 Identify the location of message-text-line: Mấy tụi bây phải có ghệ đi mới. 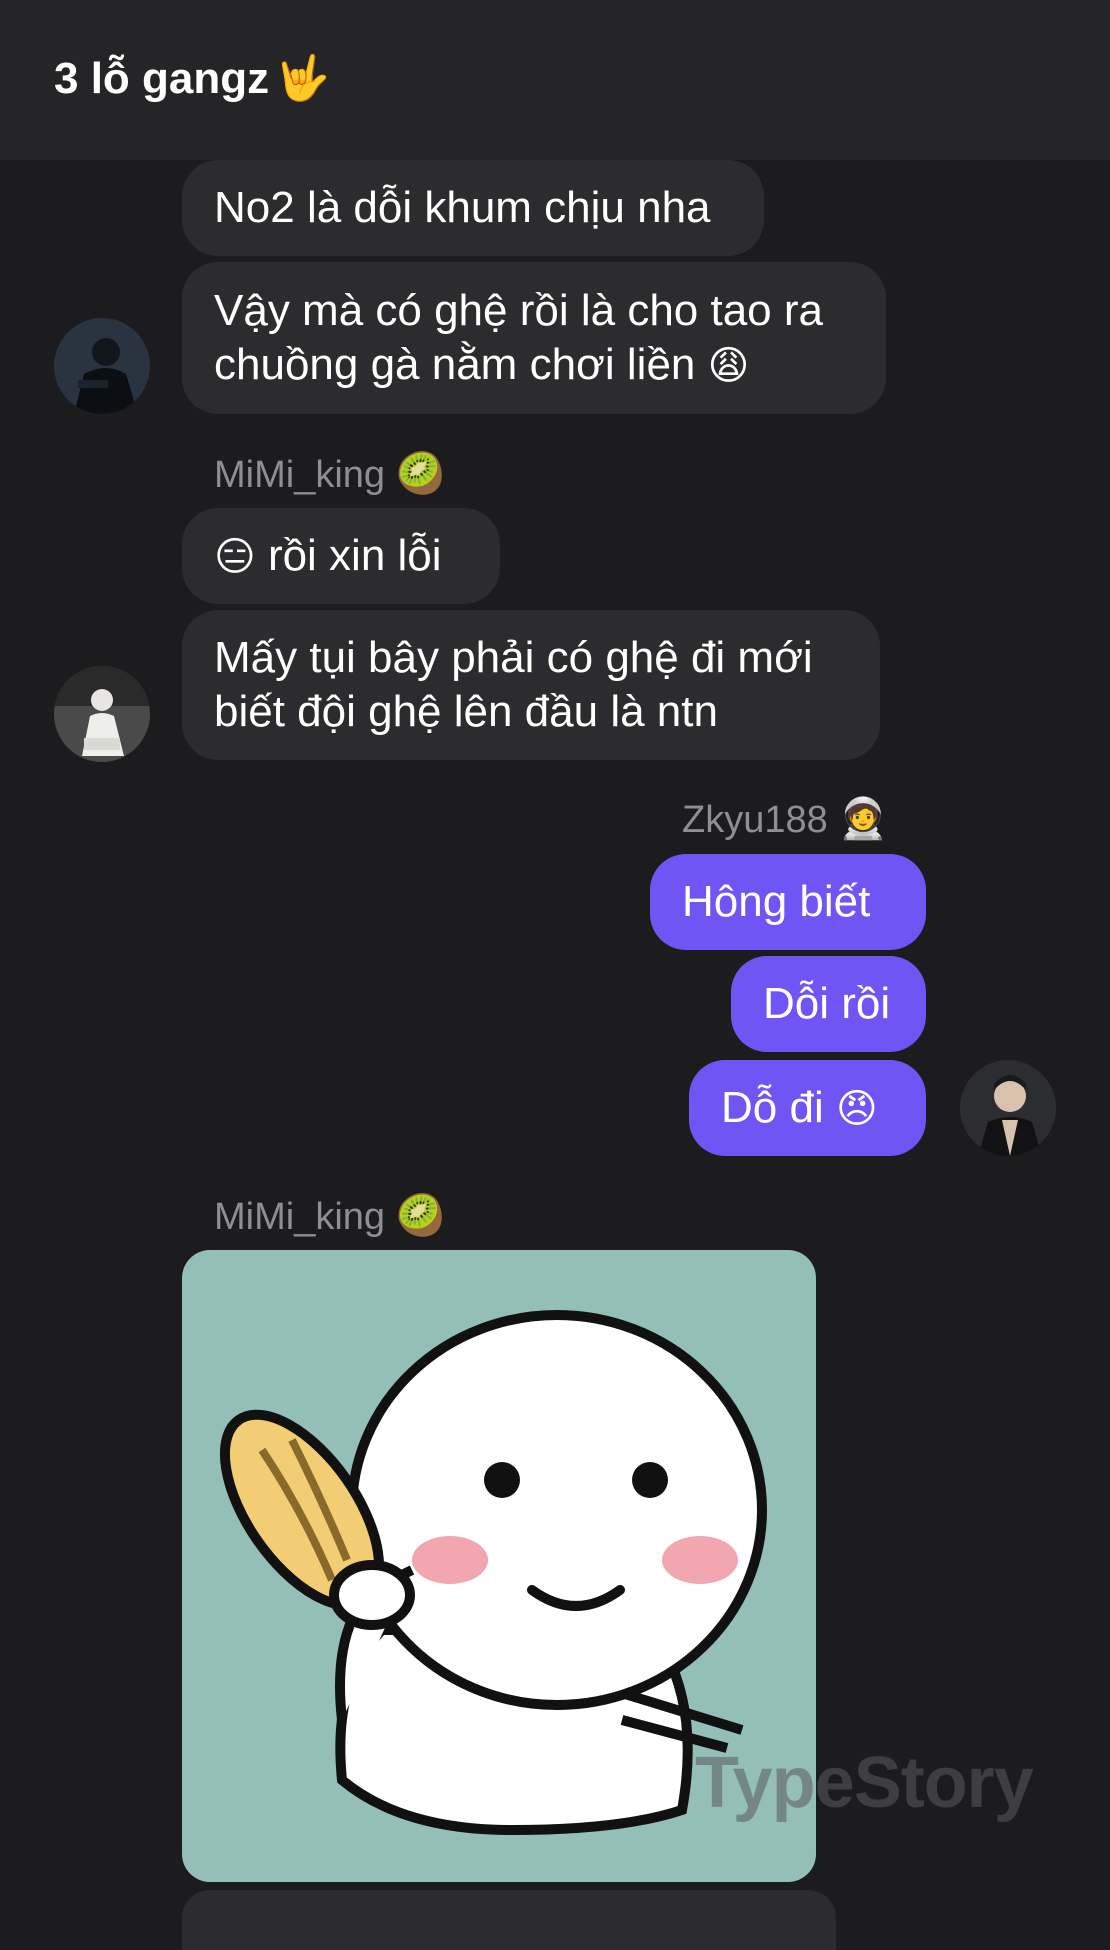
(513, 657).